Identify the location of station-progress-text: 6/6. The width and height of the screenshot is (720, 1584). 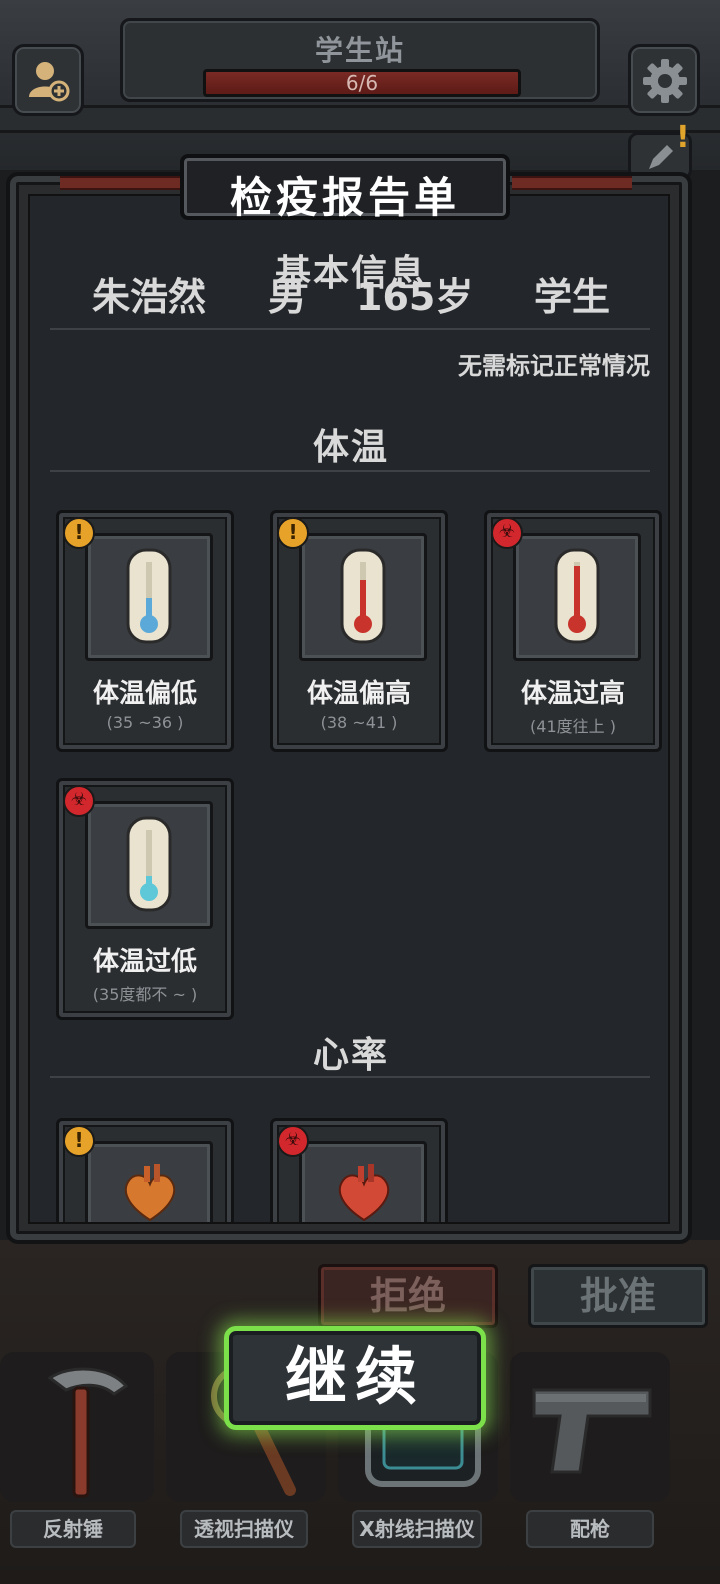
(362, 83).